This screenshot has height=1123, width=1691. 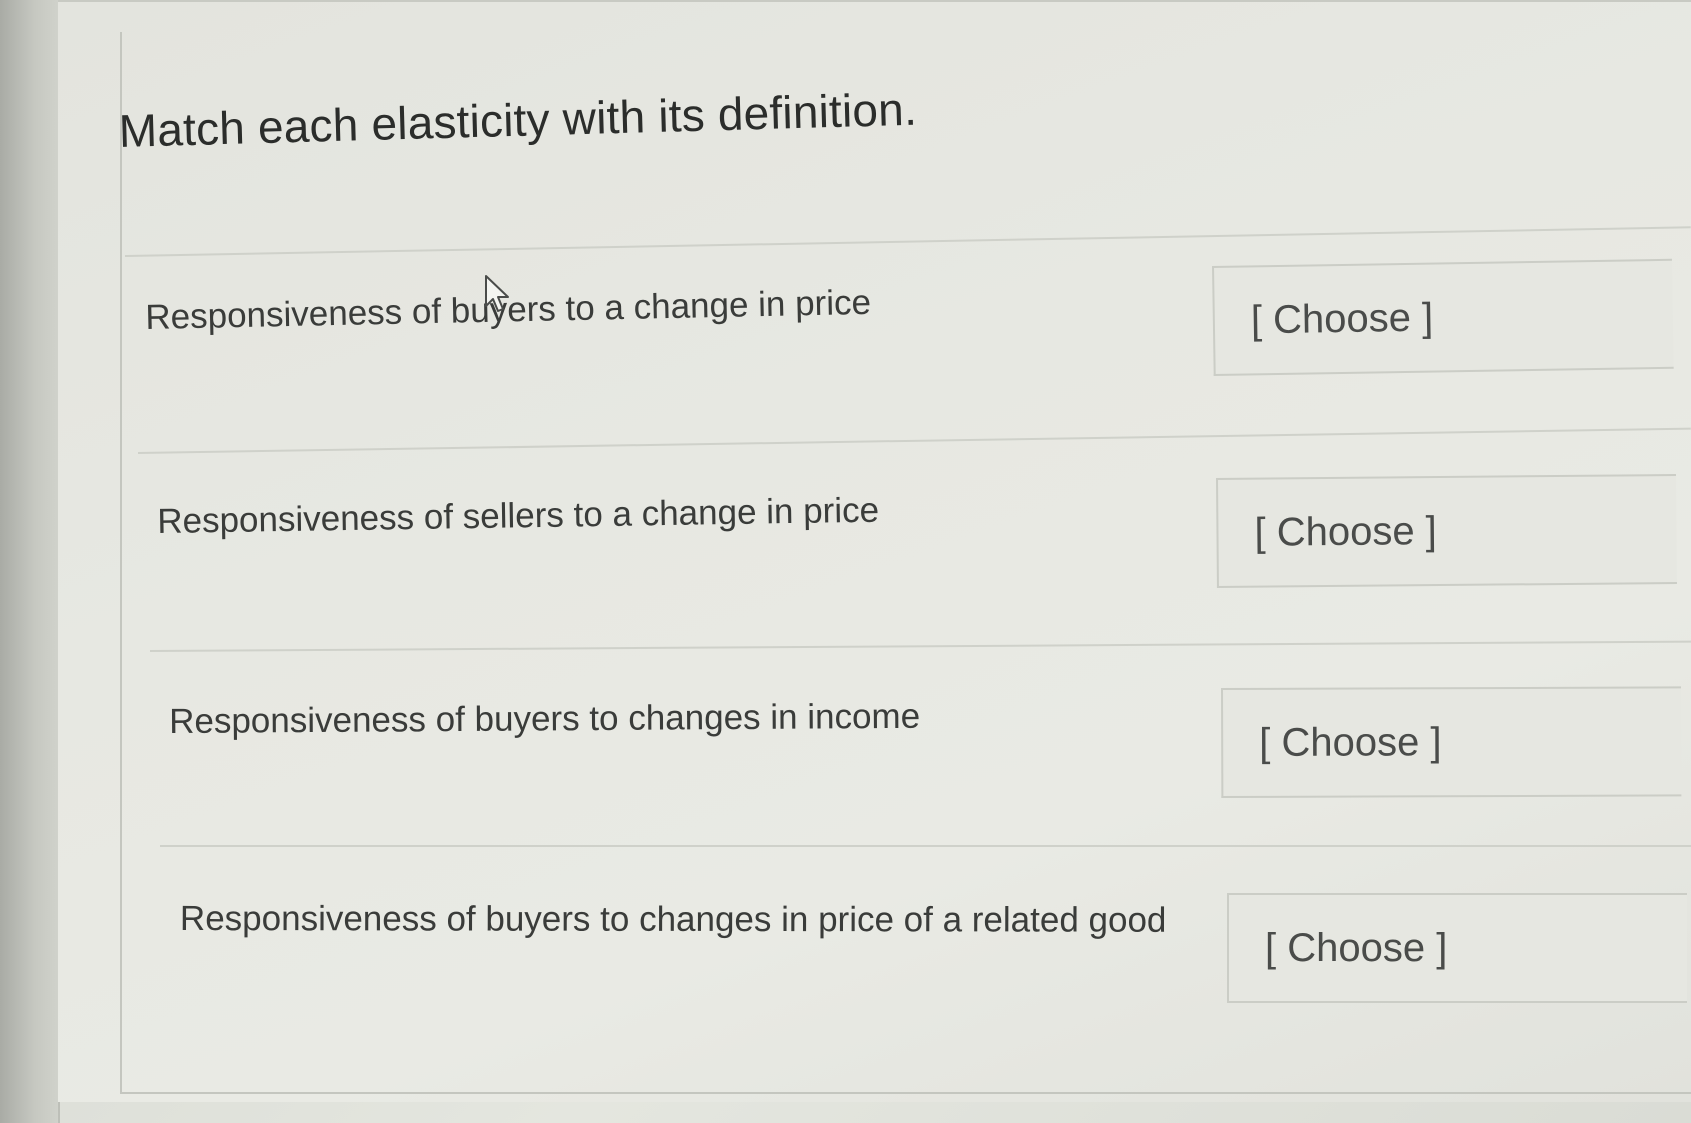 I want to click on divider, so click(x=925, y=846).